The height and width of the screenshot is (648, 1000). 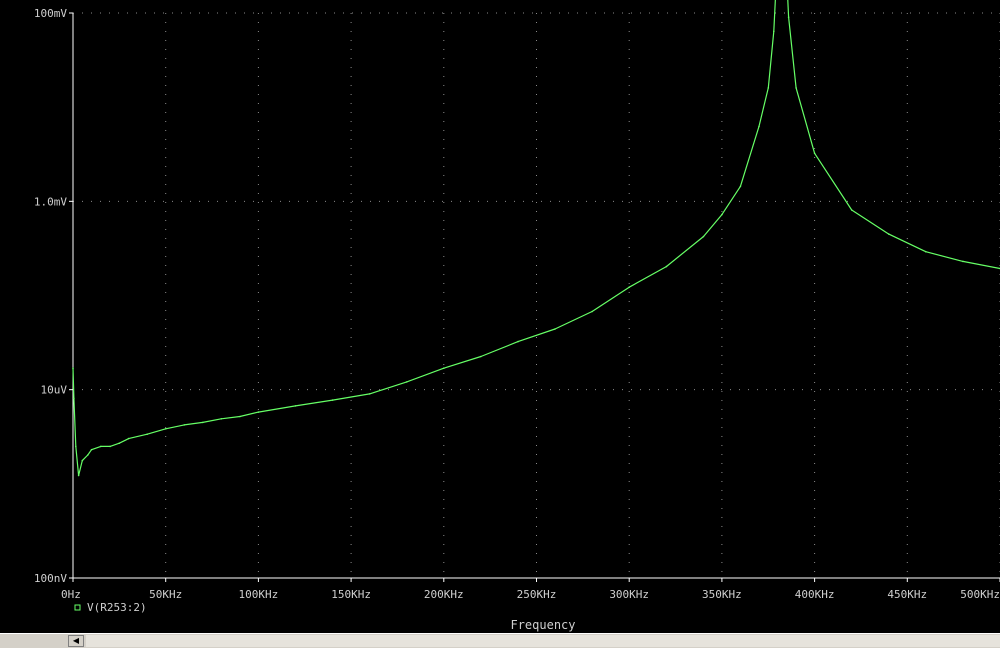 What do you see at coordinates (542, 625) in the screenshot?
I see `x-axis-label: Frequency` at bounding box center [542, 625].